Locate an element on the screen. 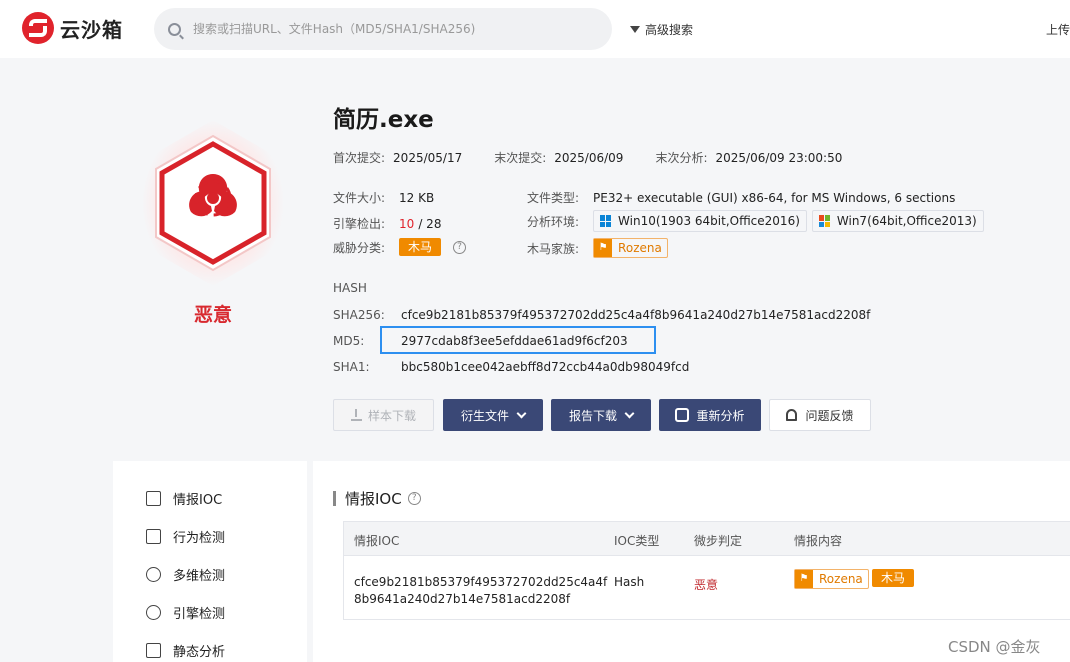 The image size is (1070, 662). ioc-verdict: 恶意 is located at coordinates (706, 585).